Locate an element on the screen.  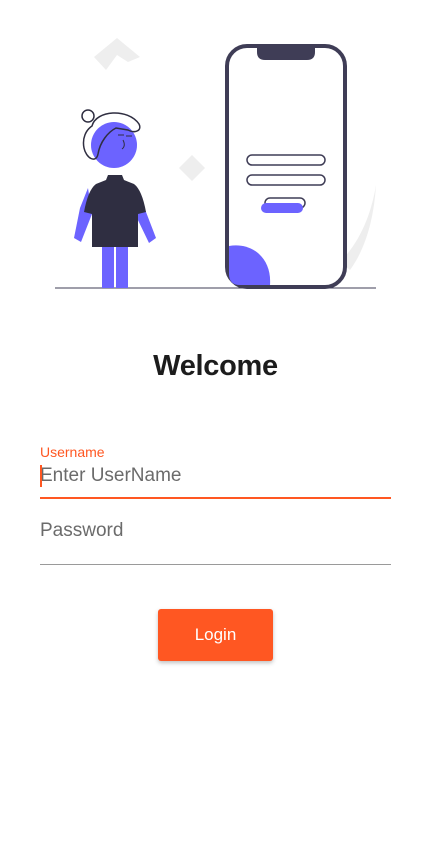
username-field: Username is located at coordinates (215, 471).